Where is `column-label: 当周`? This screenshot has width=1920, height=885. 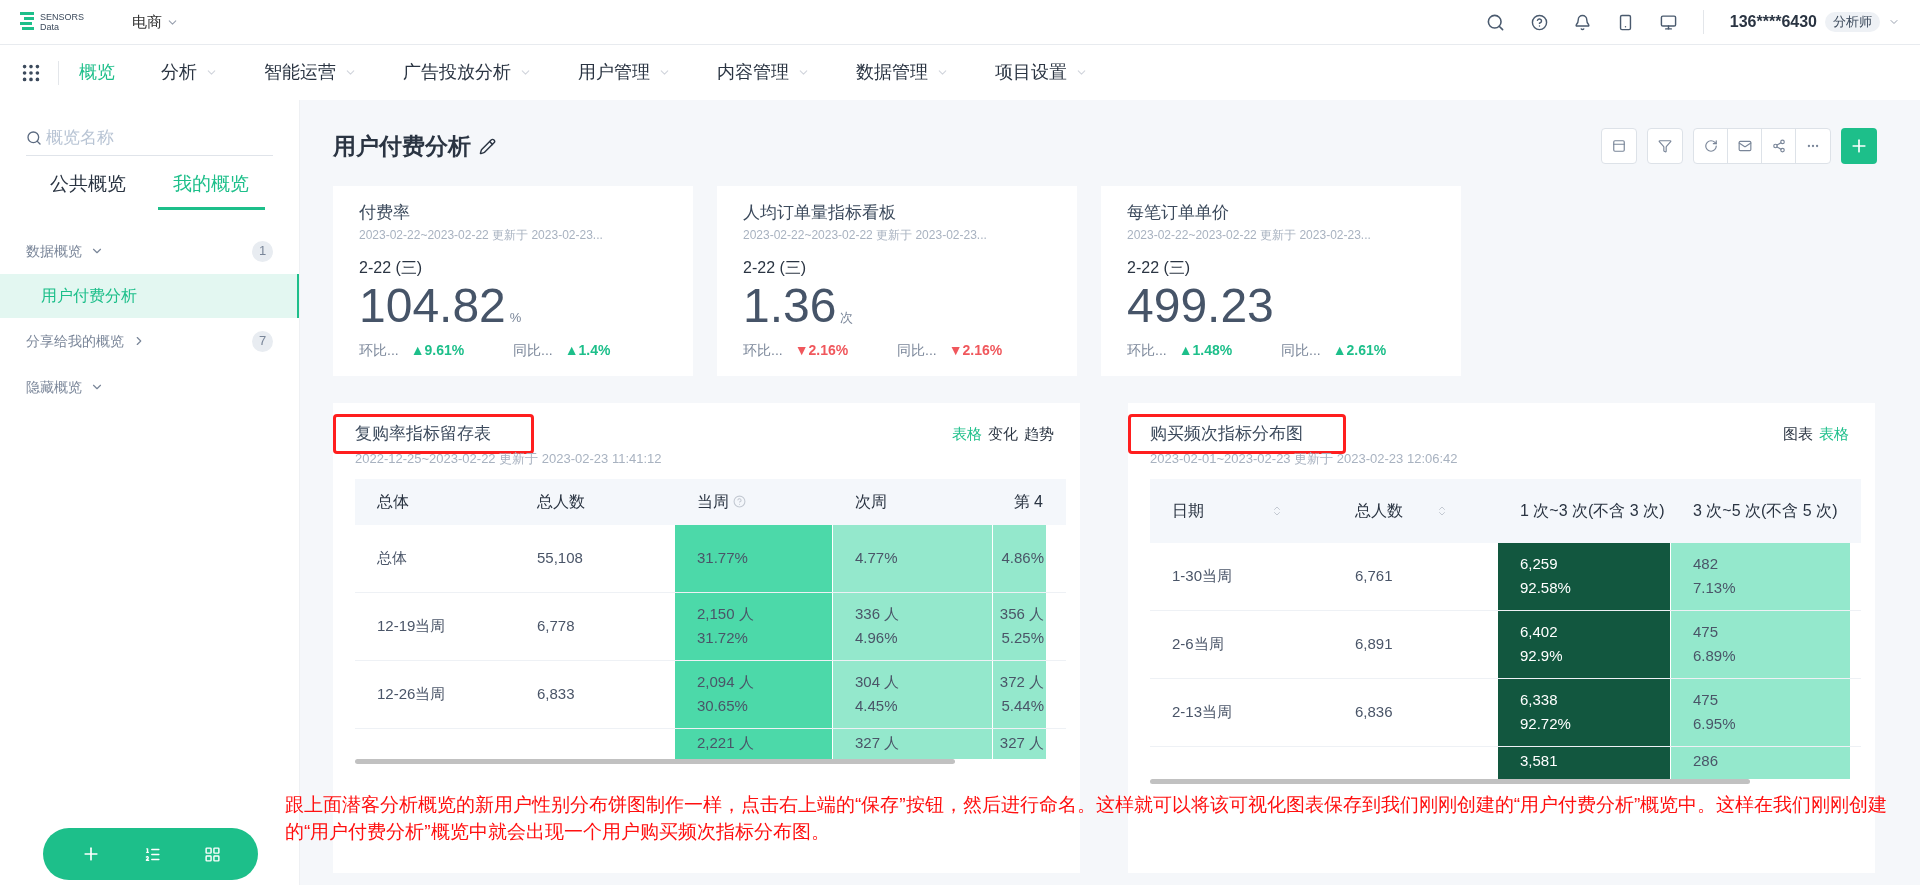 column-label: 当周 is located at coordinates (713, 501).